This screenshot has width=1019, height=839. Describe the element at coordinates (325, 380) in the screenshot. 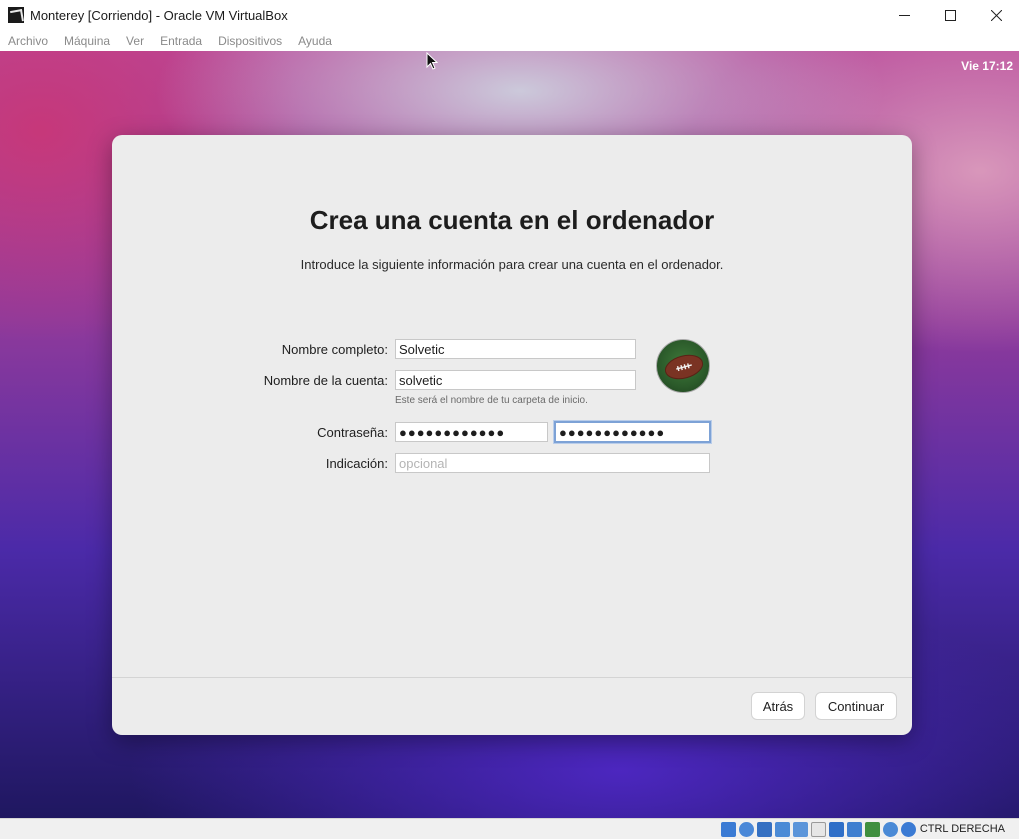

I see `account-name-label: Nombre de la cuenta:` at that location.